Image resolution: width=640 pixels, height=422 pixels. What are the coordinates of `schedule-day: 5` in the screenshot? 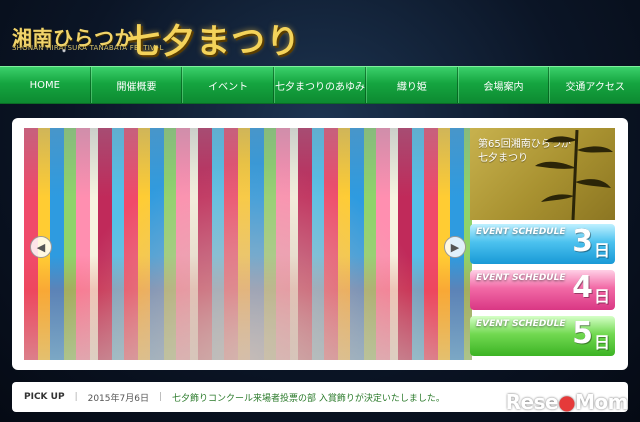 It's located at (582, 333).